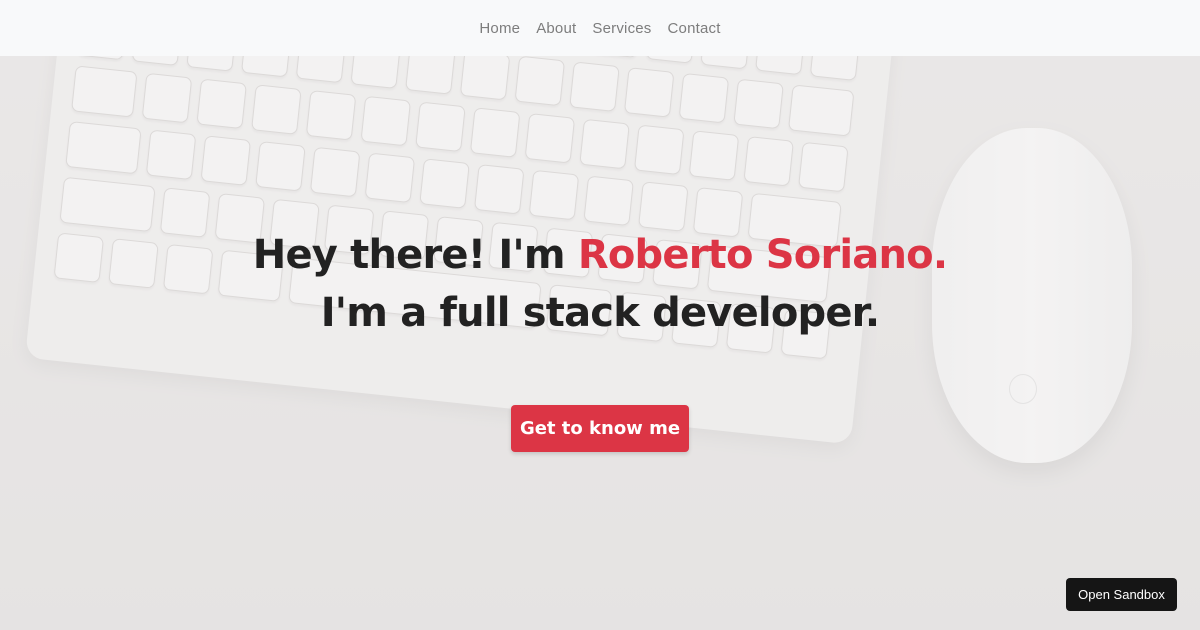  What do you see at coordinates (621, 28) in the screenshot?
I see `nav-link-services: Services` at bounding box center [621, 28].